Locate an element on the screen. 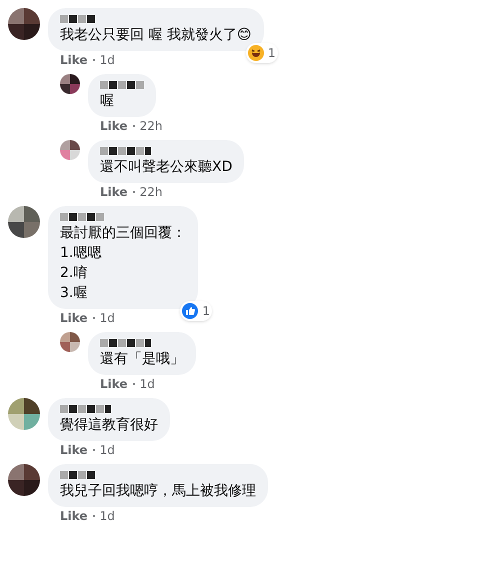 Image resolution: width=493 pixels, height=579 pixels. comment-text: 喔 is located at coordinates (107, 101).